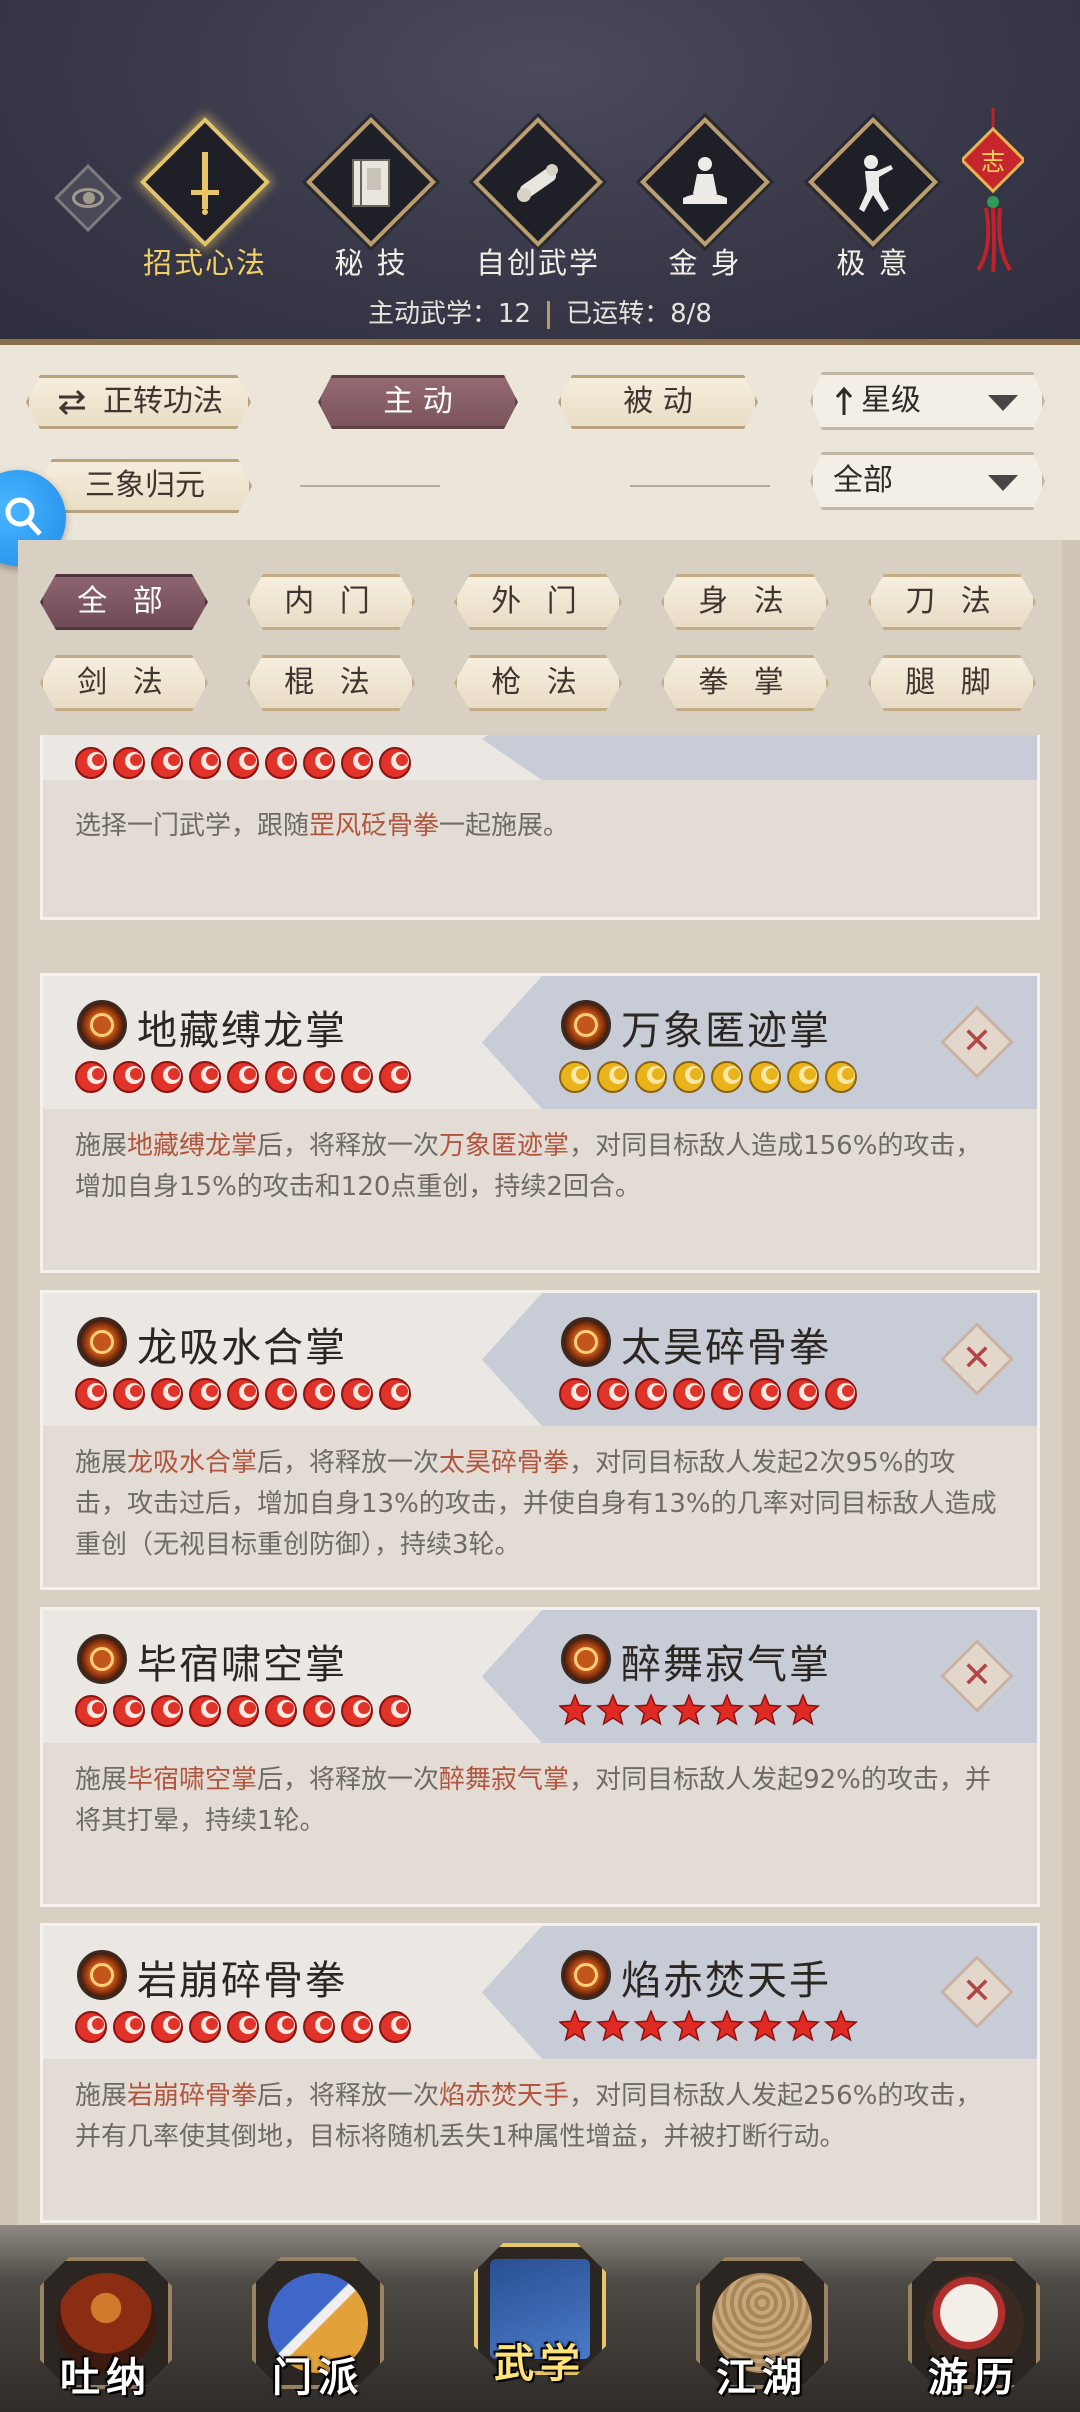 Image resolution: width=1080 pixels, height=2412 pixels. I want to click on skill-name-highlight: 岩崩碎骨拳, so click(192, 2096).